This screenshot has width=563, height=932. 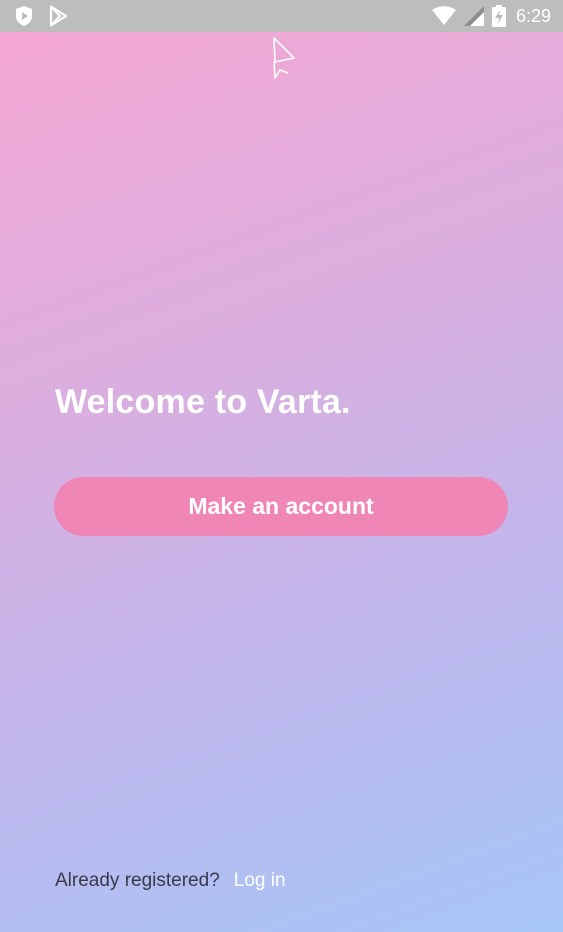 I want to click on login-row: Already registered? Log in, so click(x=170, y=881).